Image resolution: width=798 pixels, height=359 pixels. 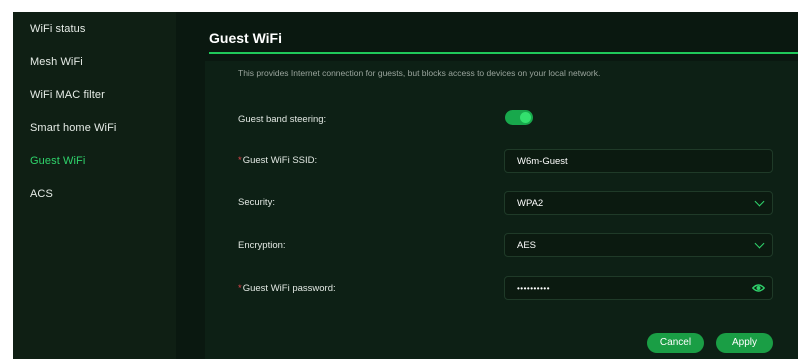 I want to click on ssid-input: W6m-Guest, so click(x=638, y=161).